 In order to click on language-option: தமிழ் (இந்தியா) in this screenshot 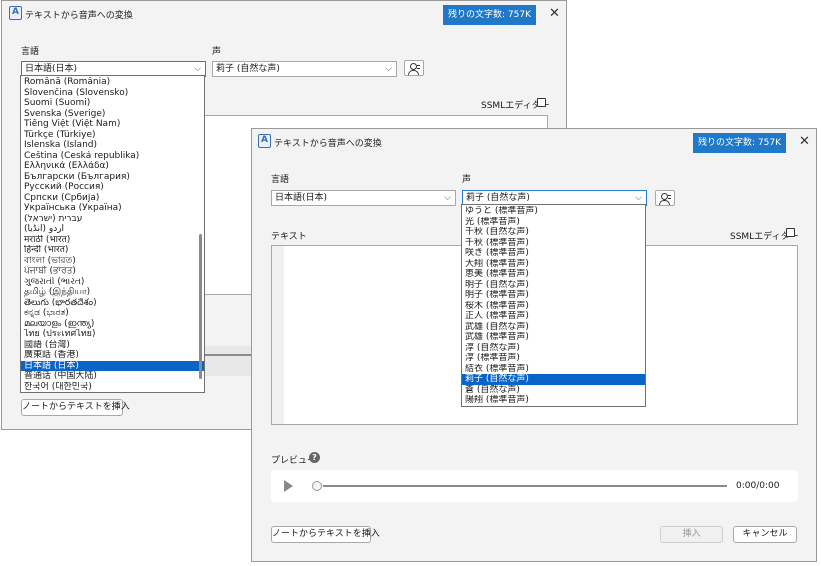, I will do `click(112, 292)`.